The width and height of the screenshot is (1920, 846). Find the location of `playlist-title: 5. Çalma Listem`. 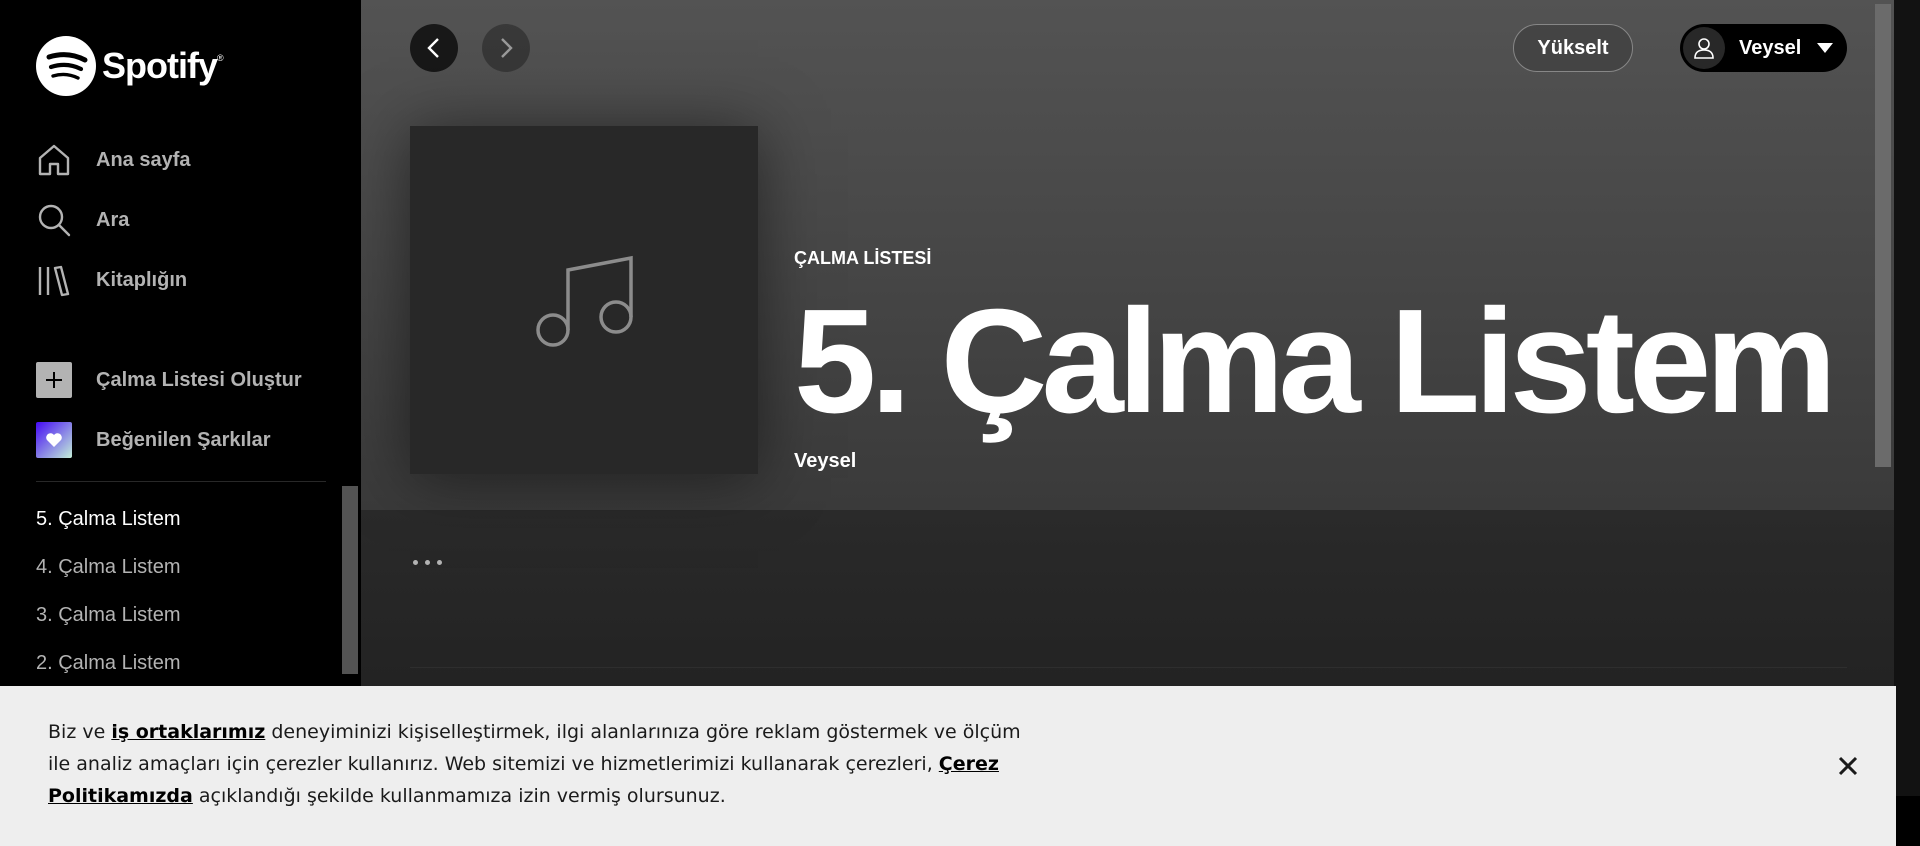

playlist-title: 5. Çalma Listem is located at coordinates (1315, 361).